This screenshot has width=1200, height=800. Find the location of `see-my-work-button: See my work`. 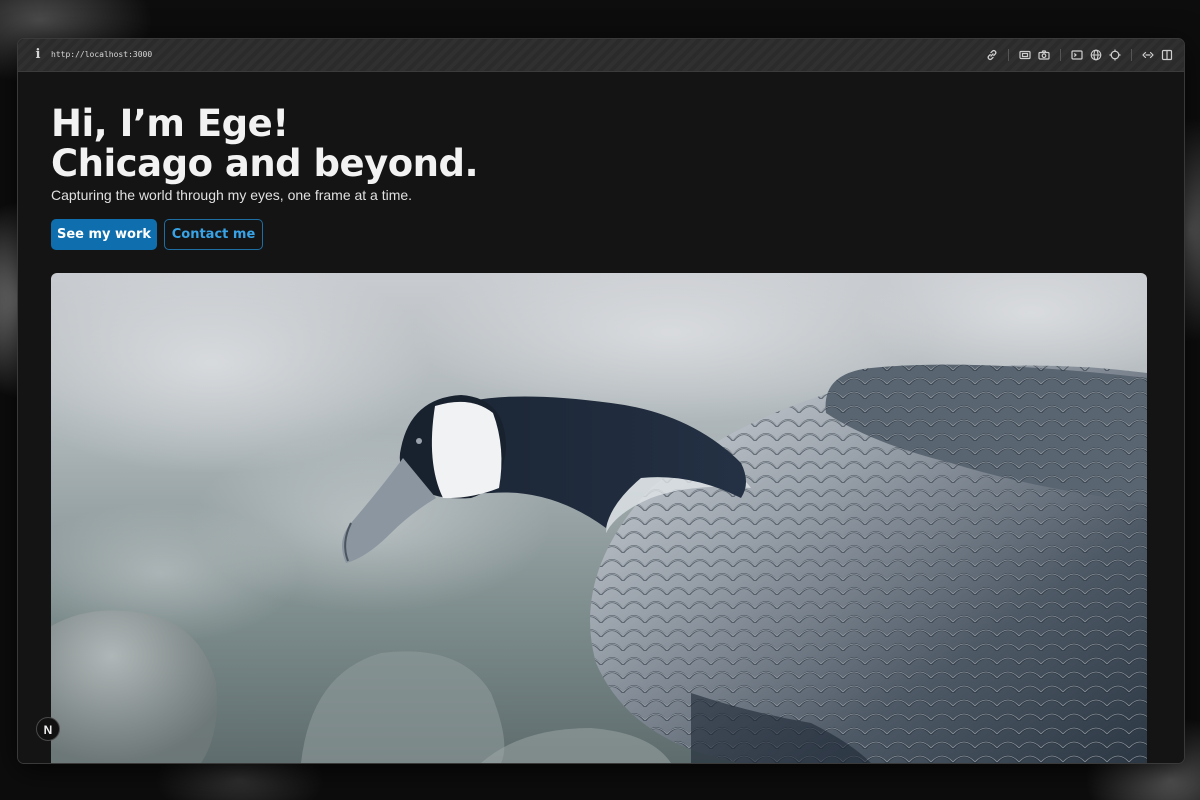

see-my-work-button: See my work is located at coordinates (104, 234).